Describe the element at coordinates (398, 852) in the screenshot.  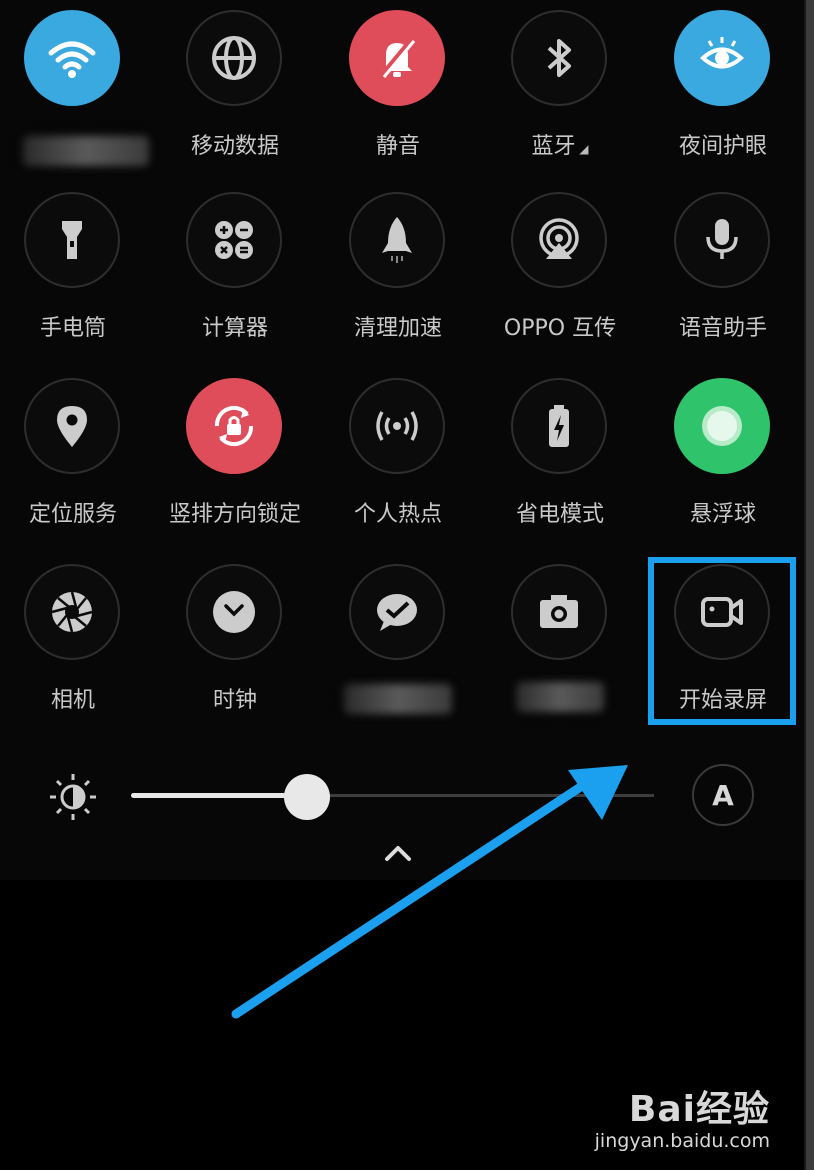
I see `collapse-chevron-up-icon` at that location.